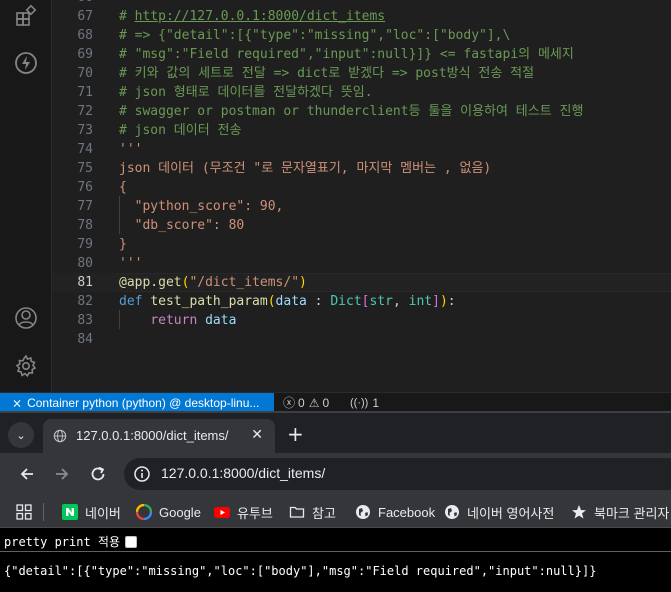  What do you see at coordinates (62, 542) in the screenshot?
I see `pretty-print-label: pretty print 적용` at bounding box center [62, 542].